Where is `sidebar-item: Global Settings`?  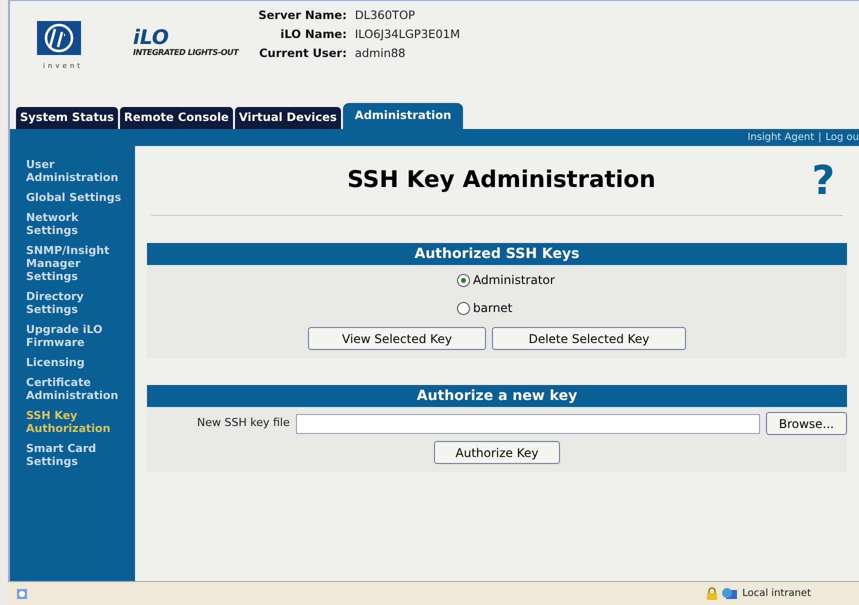
sidebar-item: Global Settings is located at coordinates (78, 197).